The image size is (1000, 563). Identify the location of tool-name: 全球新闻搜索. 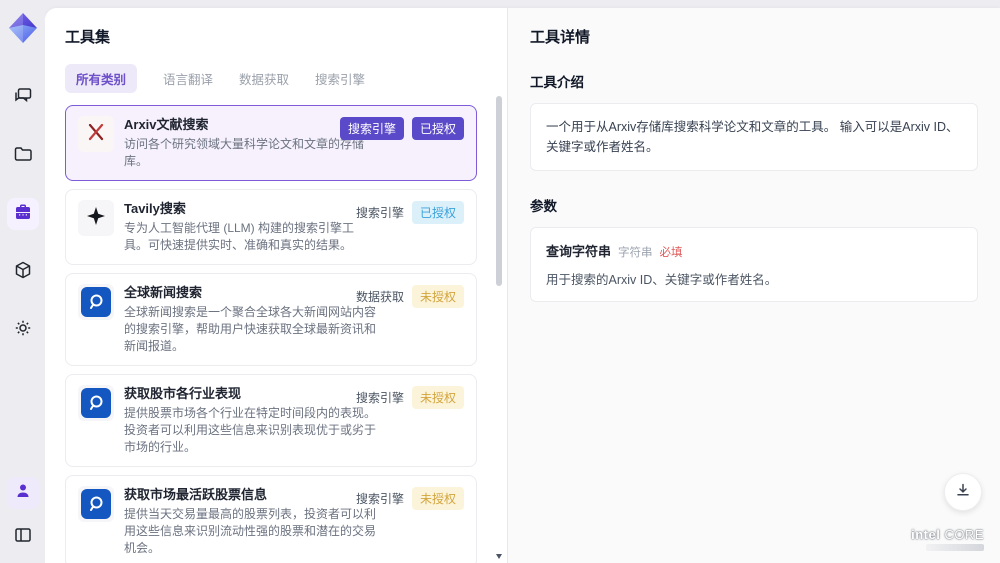
(163, 292).